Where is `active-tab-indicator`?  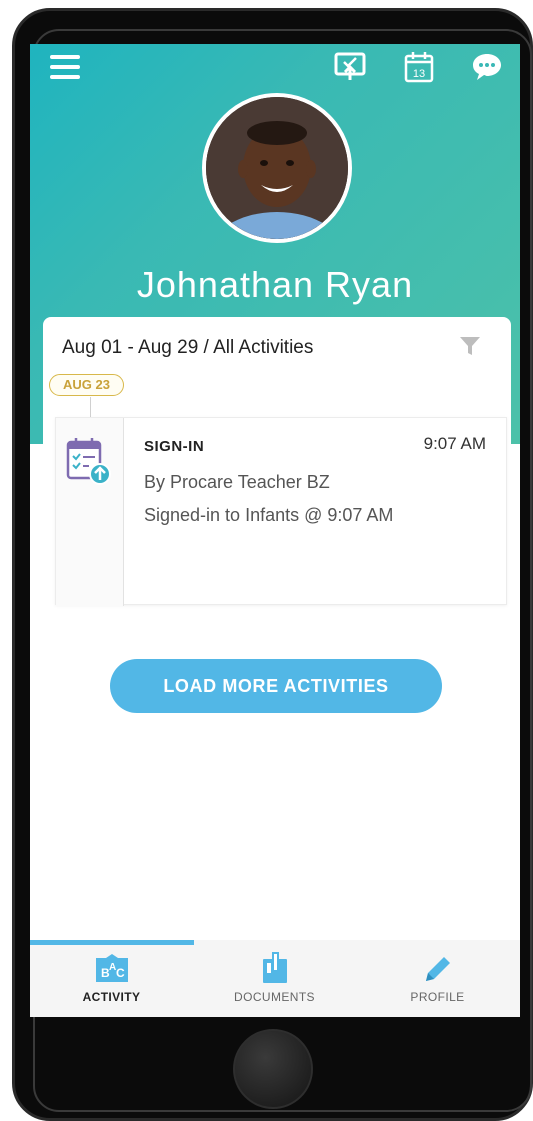 active-tab-indicator is located at coordinates (112, 942).